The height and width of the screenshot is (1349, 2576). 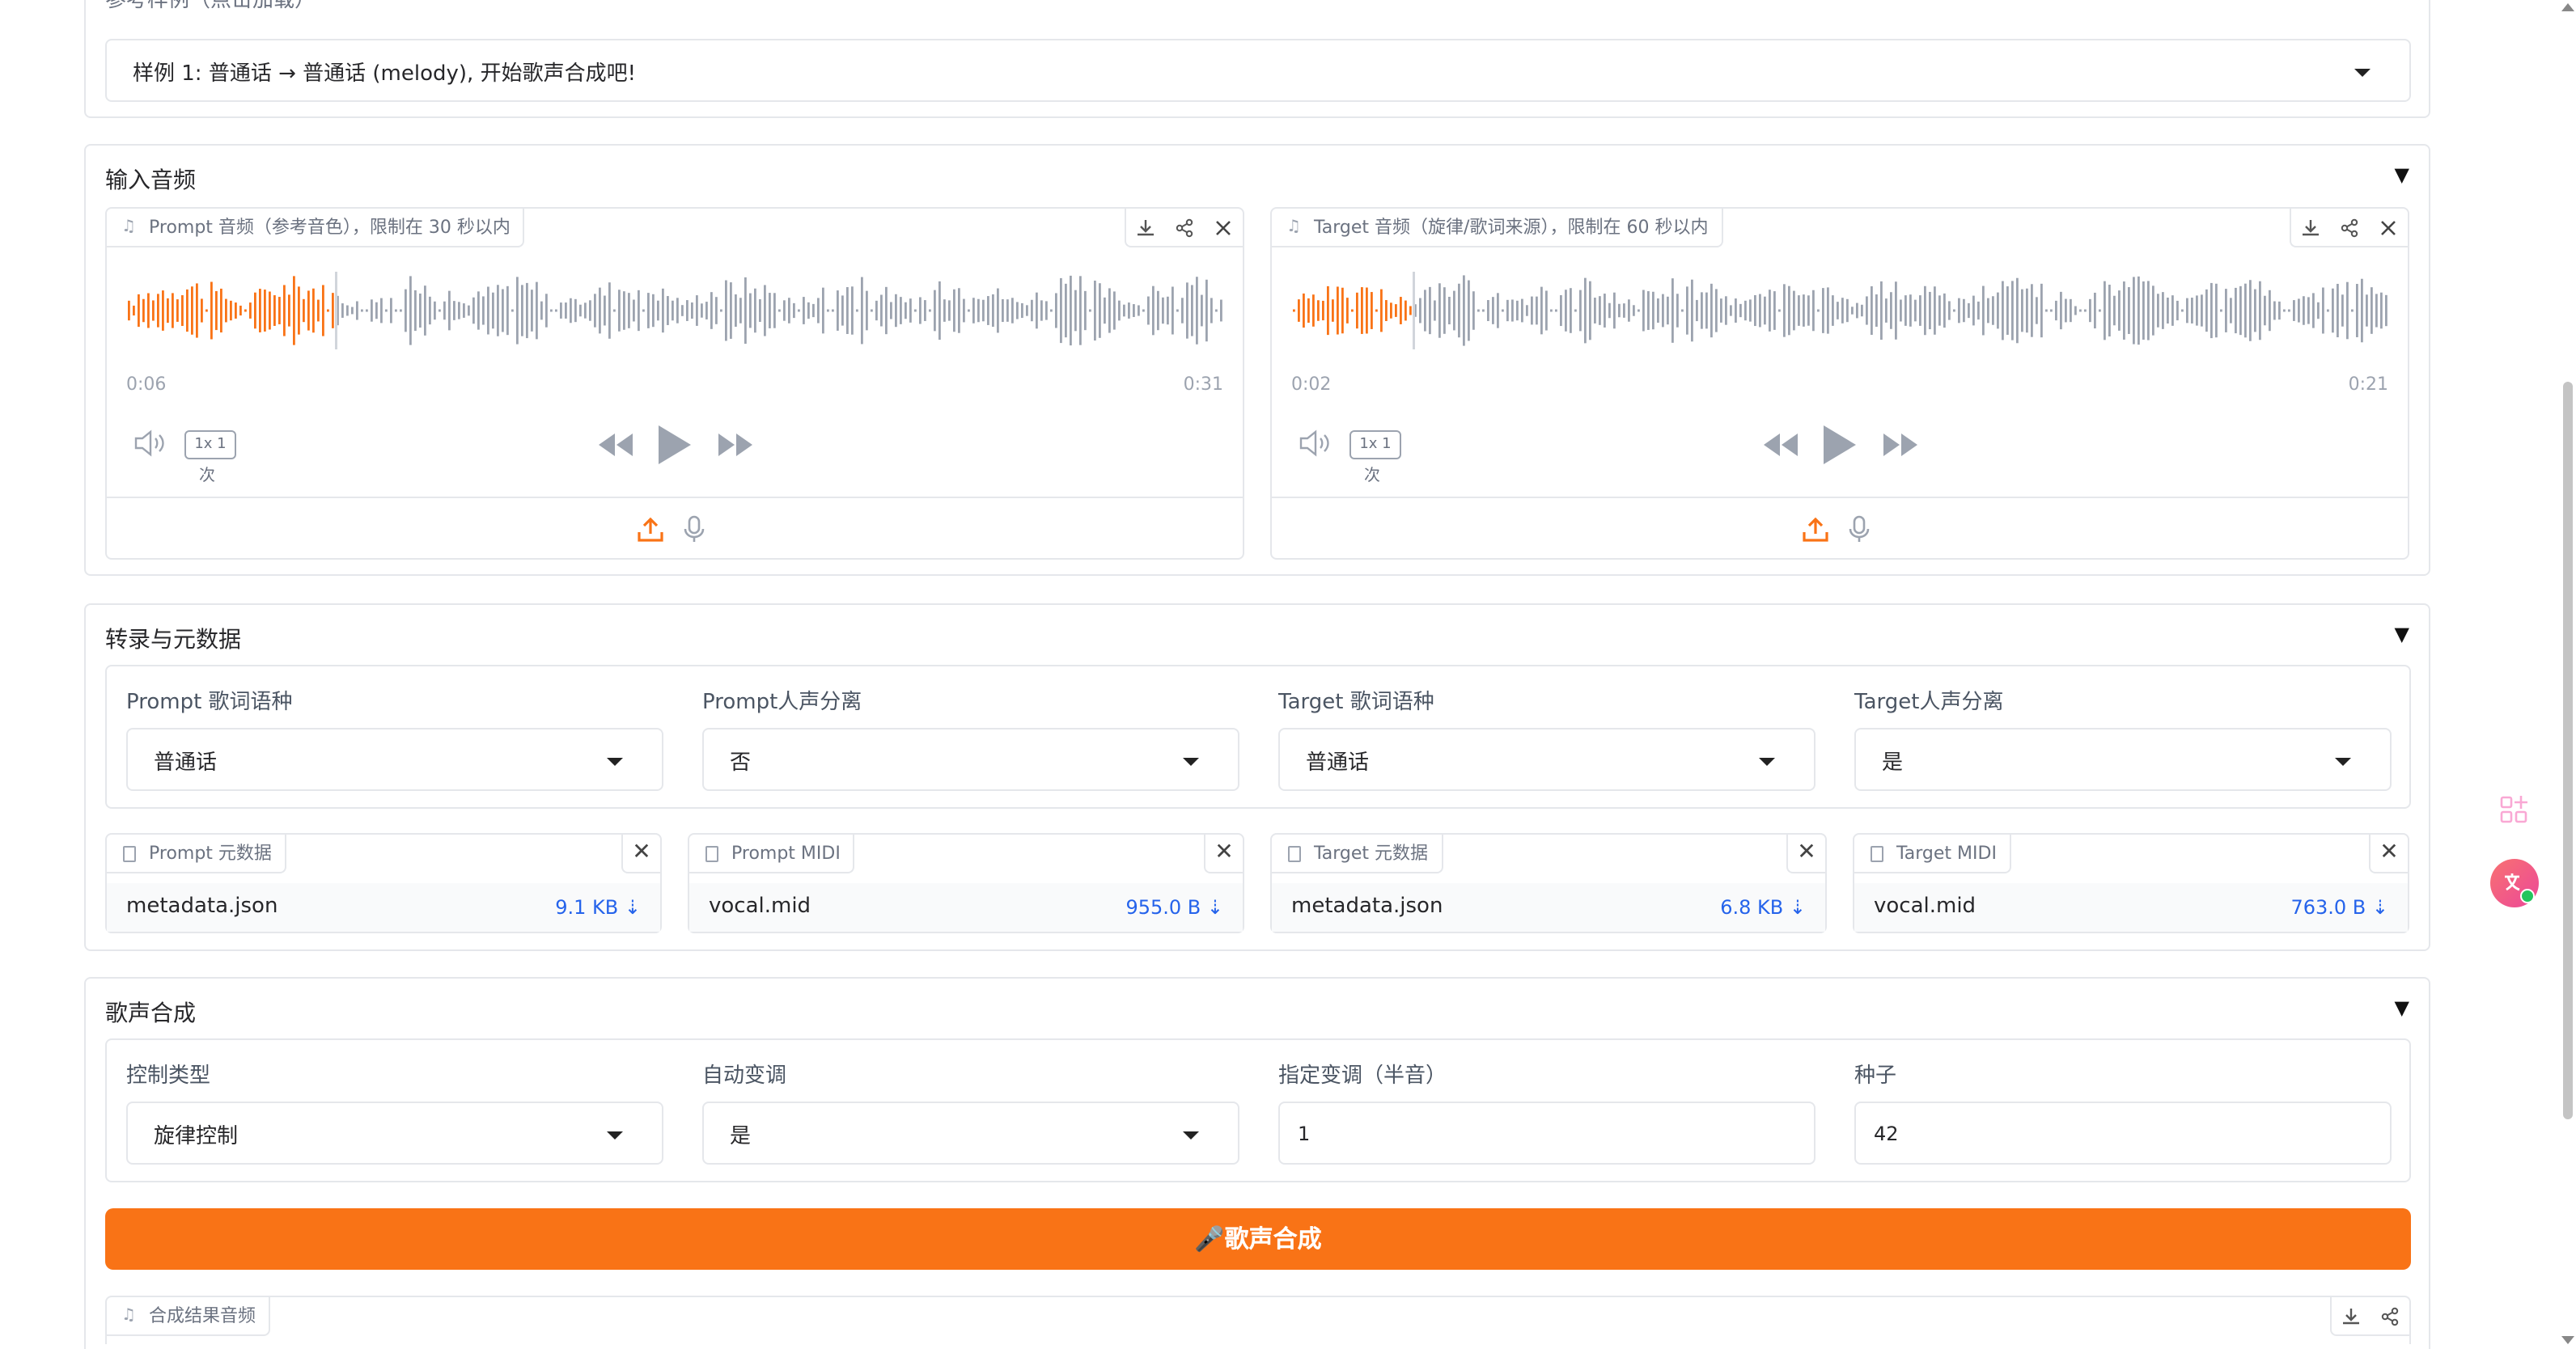 I want to click on file-row: metadata.json 9.1 KB ⇣, so click(x=383, y=907).